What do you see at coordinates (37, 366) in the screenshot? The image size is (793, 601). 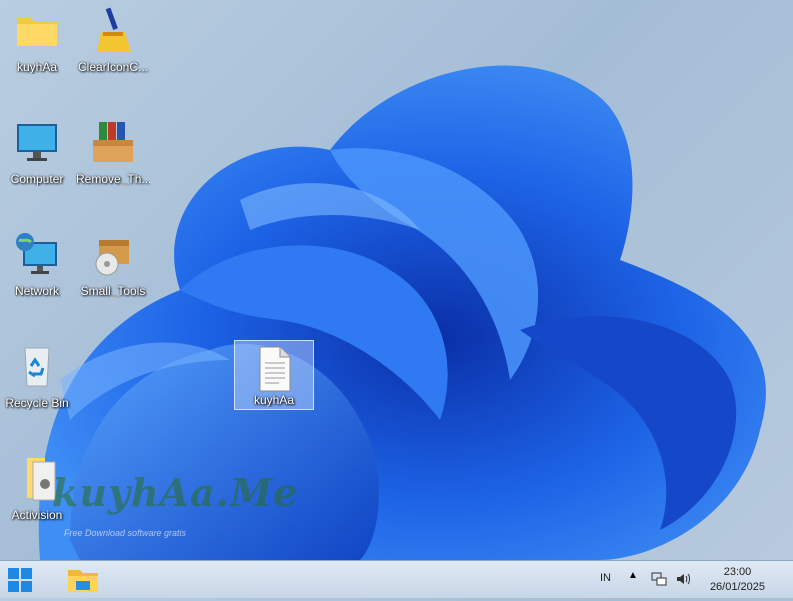 I see `recycle-bin-icon` at bounding box center [37, 366].